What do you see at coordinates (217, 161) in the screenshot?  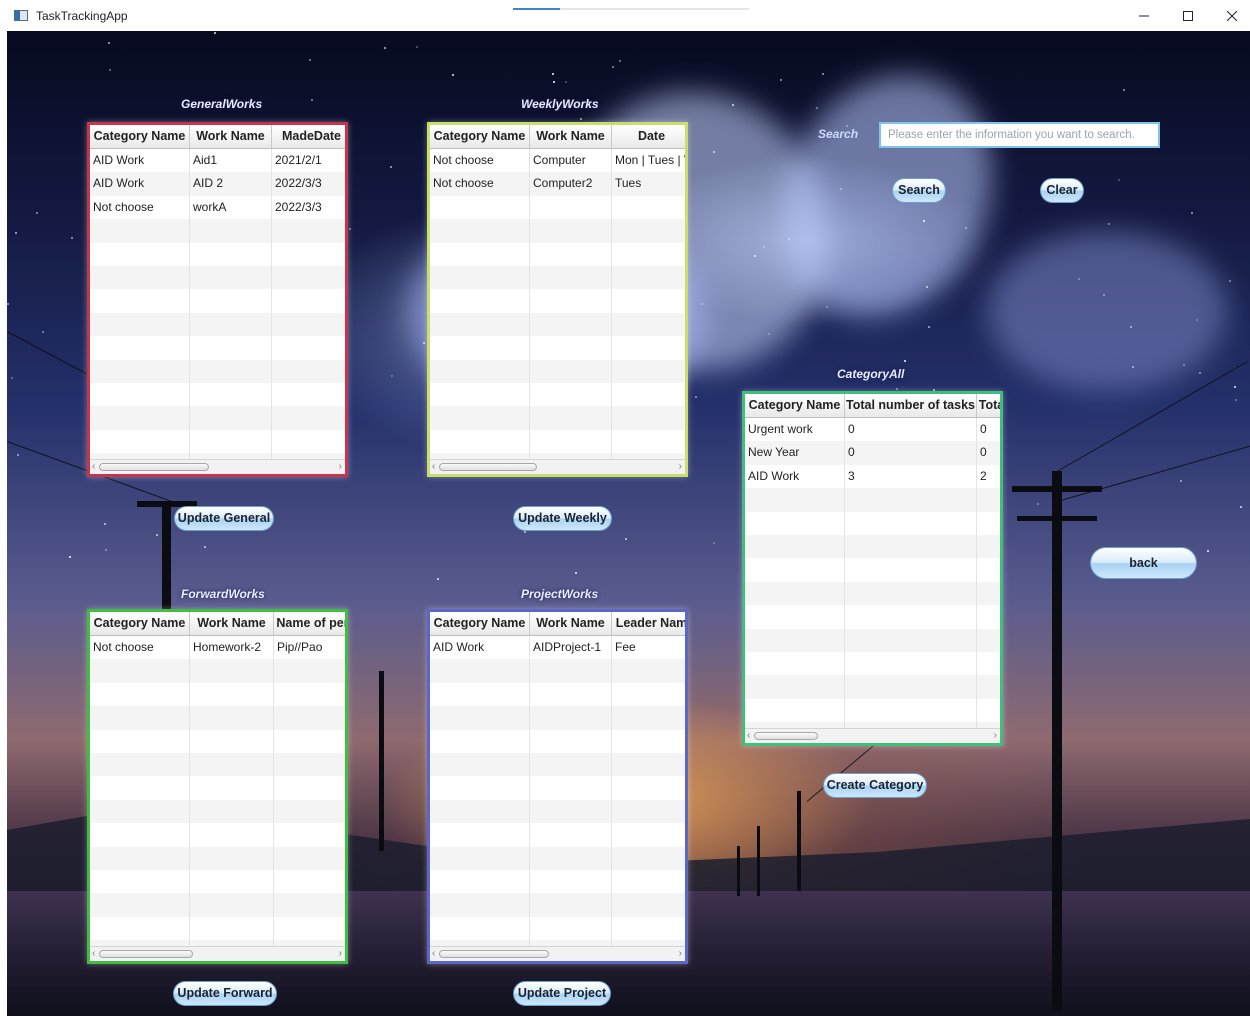 I see `table-row: AID Work Aid1 2021/2/1` at bounding box center [217, 161].